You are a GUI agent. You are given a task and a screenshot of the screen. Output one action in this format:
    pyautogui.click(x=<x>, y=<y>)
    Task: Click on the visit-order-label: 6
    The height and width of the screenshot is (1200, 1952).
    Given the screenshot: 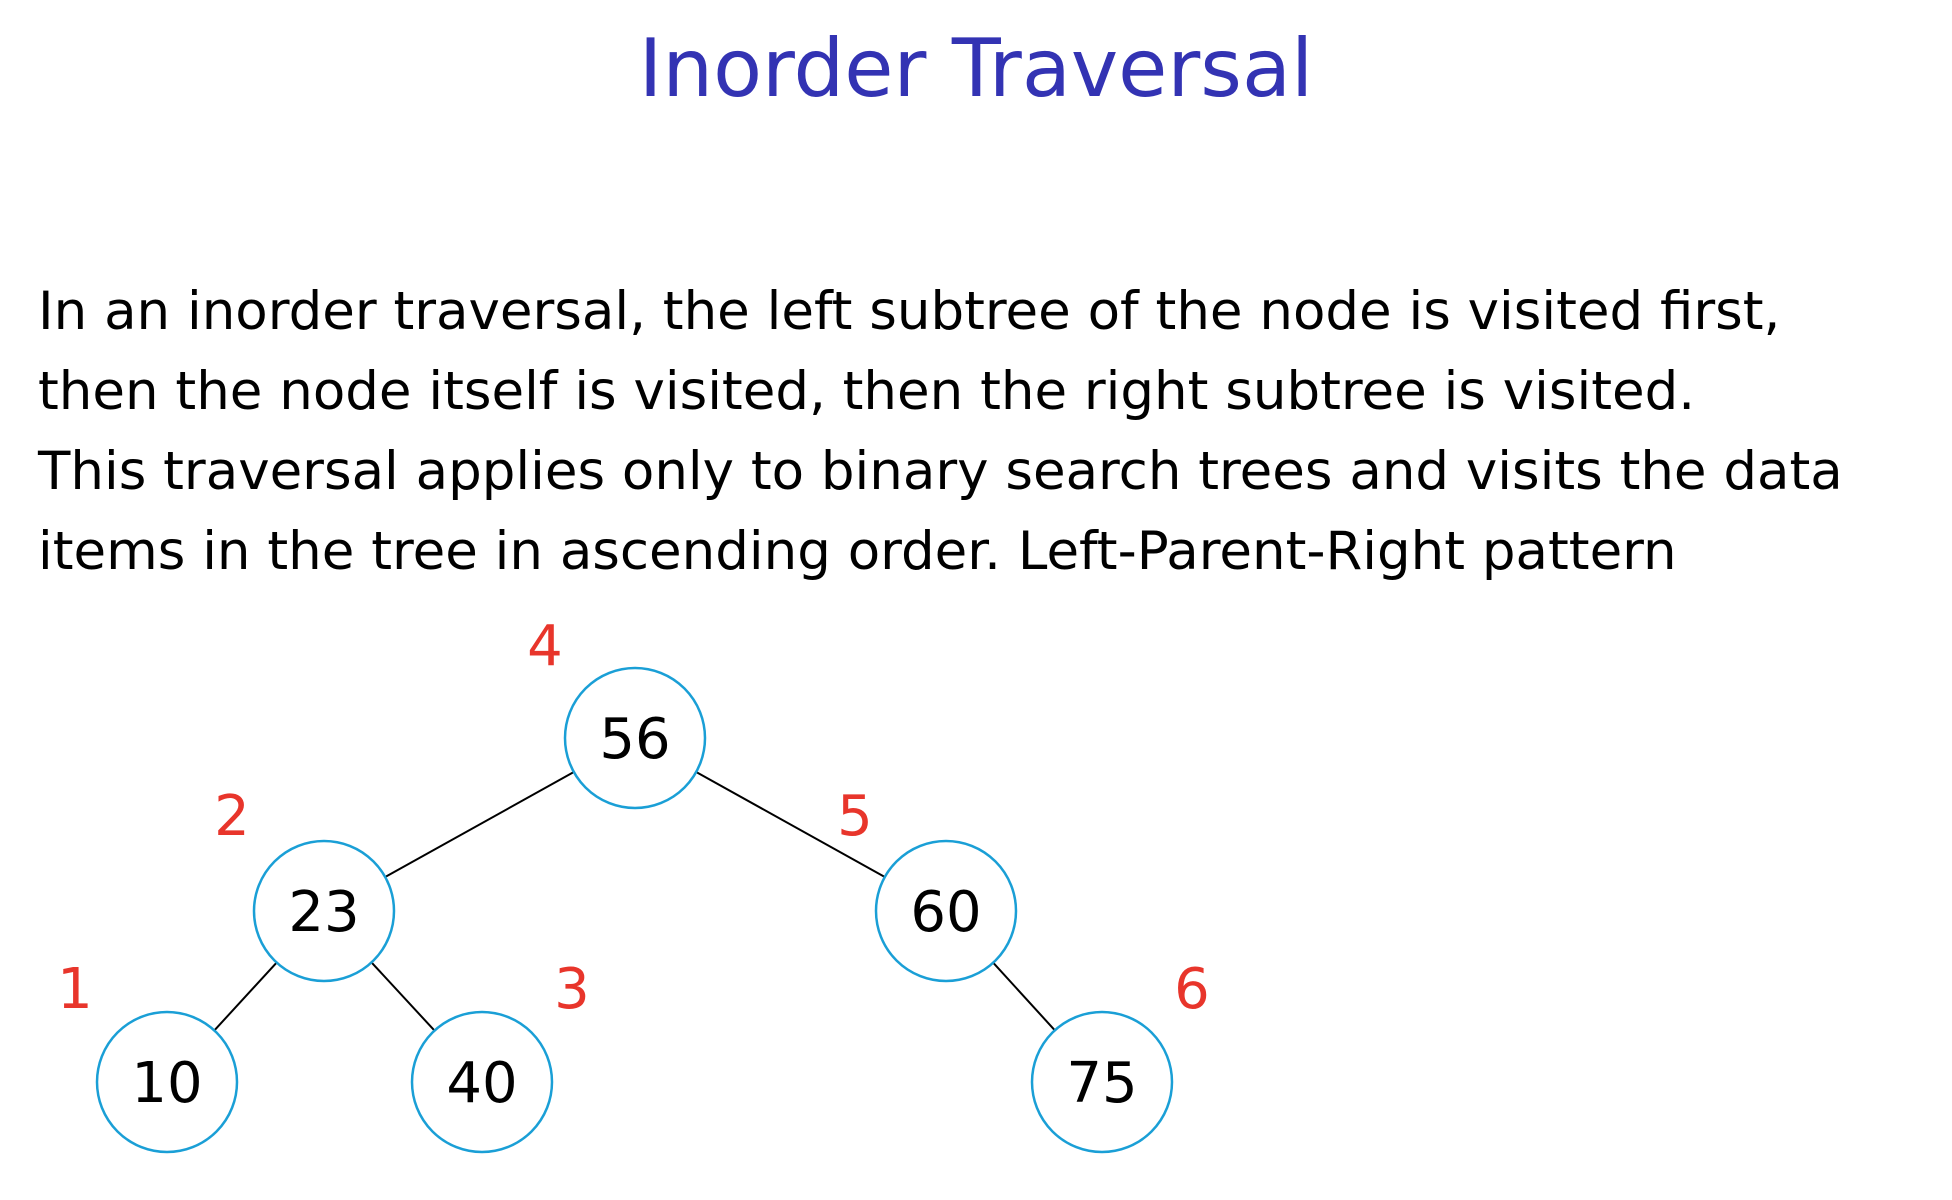 What is the action you would take?
    pyautogui.click(x=1192, y=989)
    